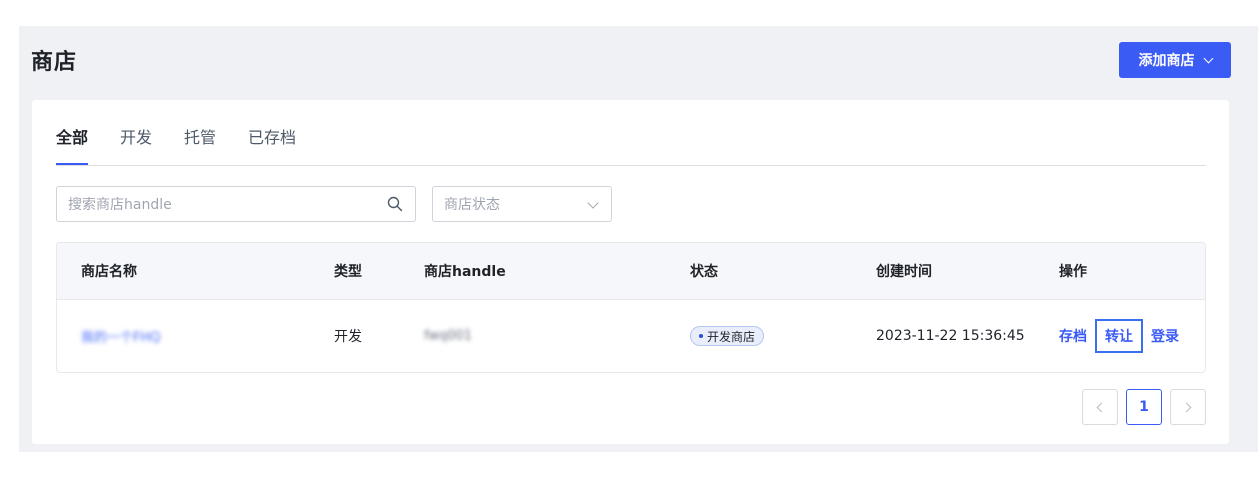 The height and width of the screenshot is (478, 1258). What do you see at coordinates (950, 336) in the screenshot?
I see `created-time: 2023-11-22 15:36:45` at bounding box center [950, 336].